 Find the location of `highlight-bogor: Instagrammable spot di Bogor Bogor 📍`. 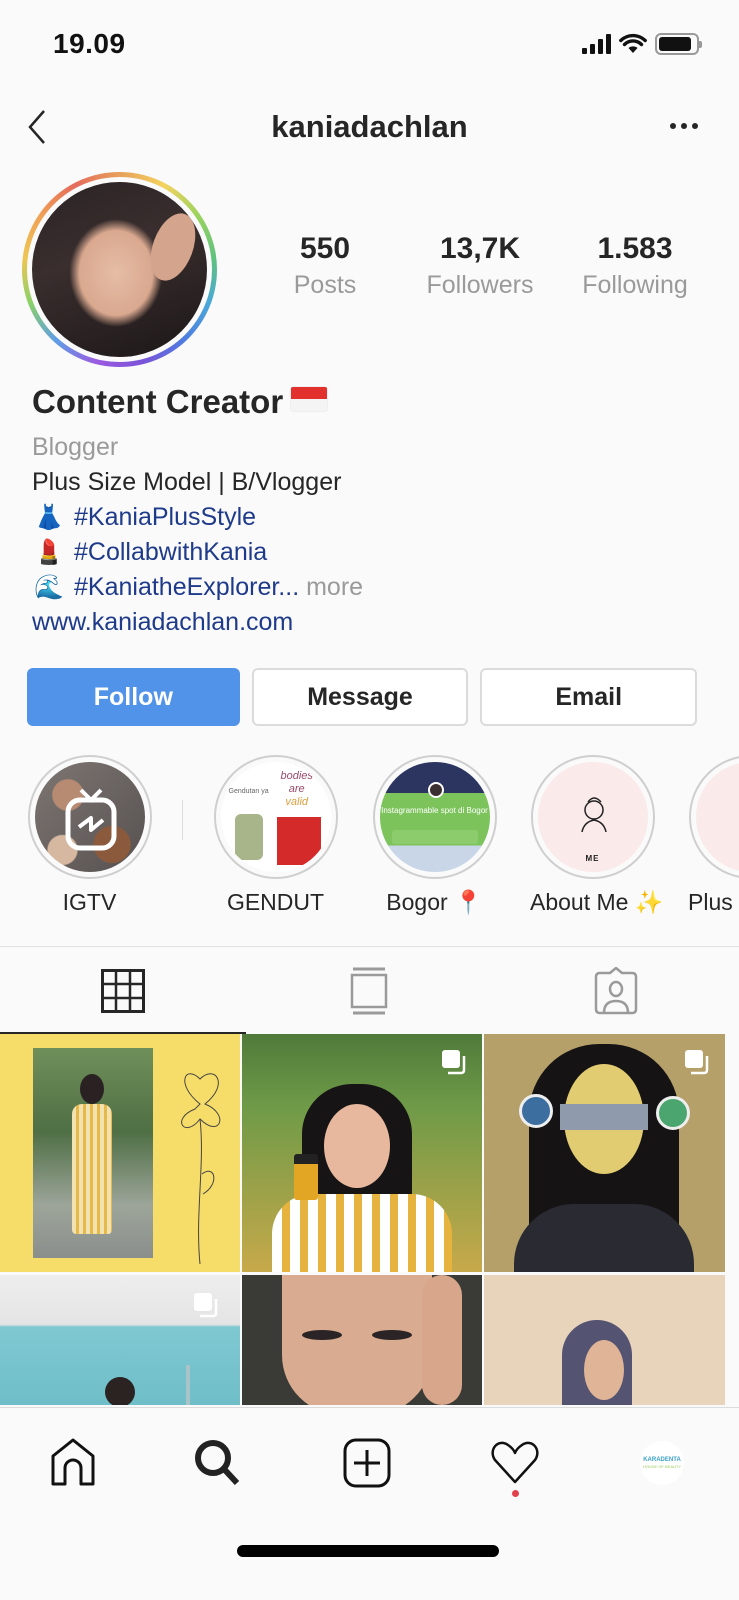

highlight-bogor: Instagrammable spot di Bogor Bogor 📍 is located at coordinates (434, 836).